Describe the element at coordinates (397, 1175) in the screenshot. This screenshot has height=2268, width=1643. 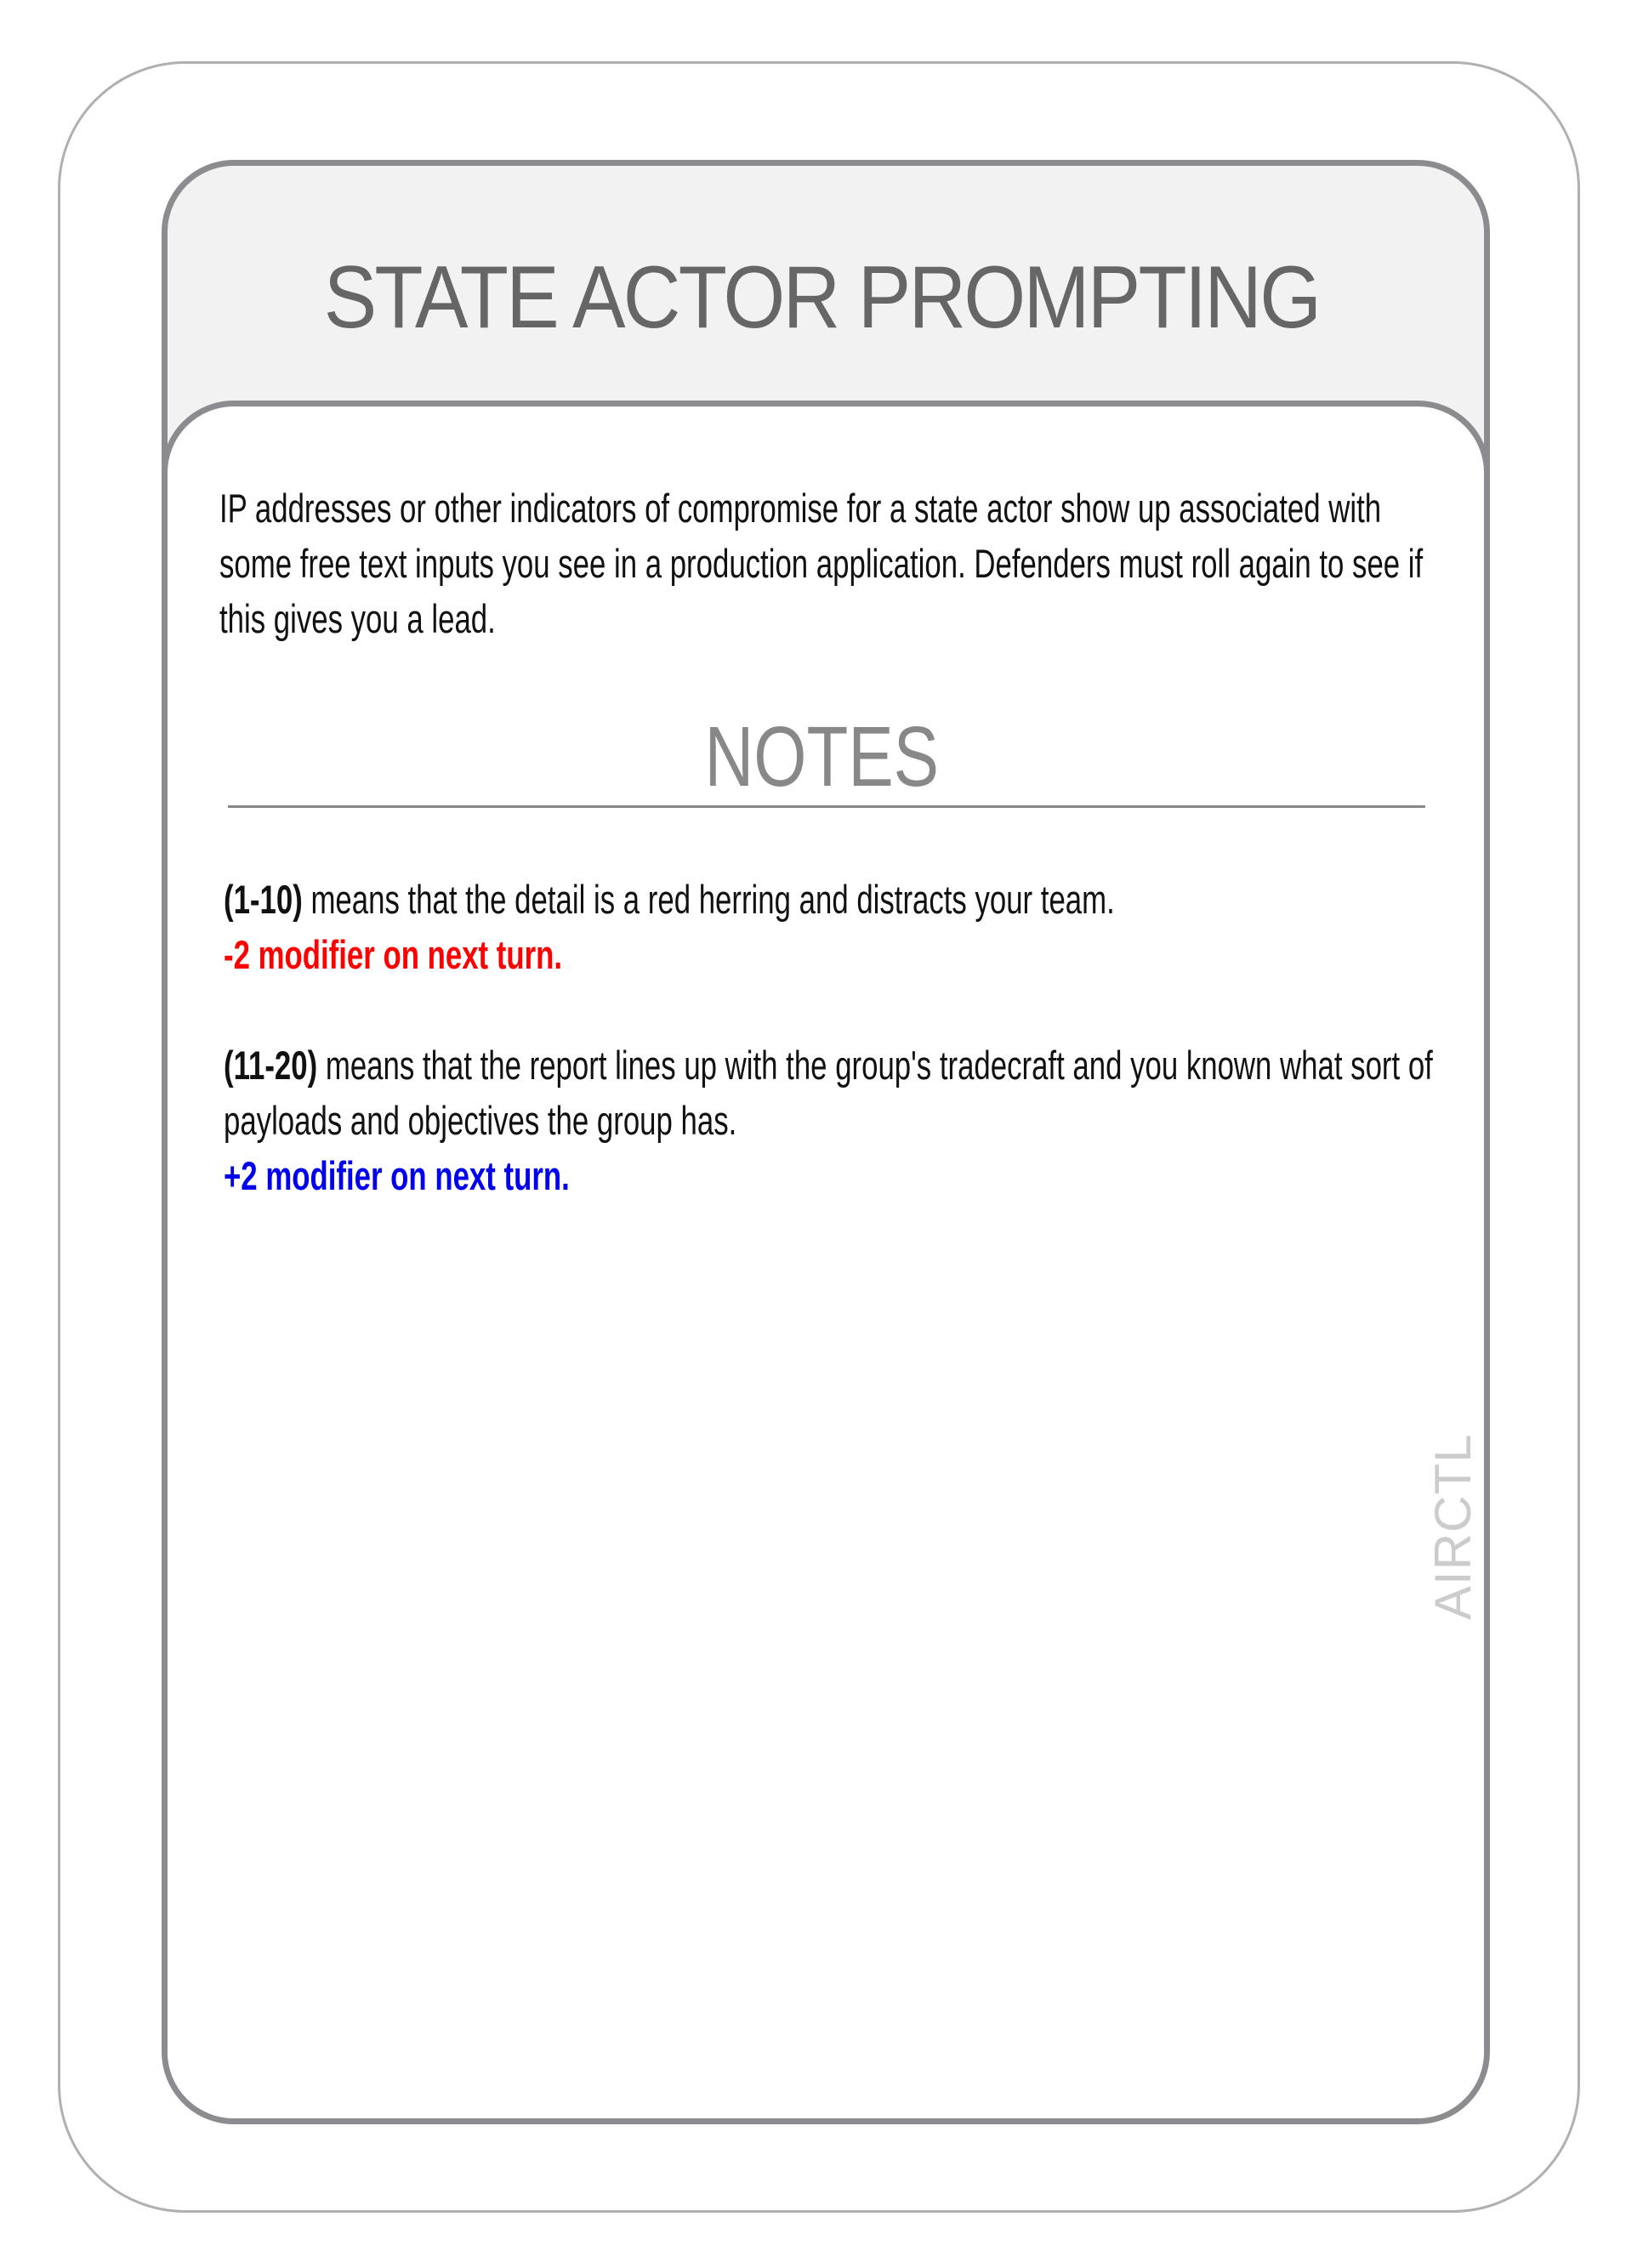
I see `outcome-modifier-positive: +2 modifier on next turn.` at that location.